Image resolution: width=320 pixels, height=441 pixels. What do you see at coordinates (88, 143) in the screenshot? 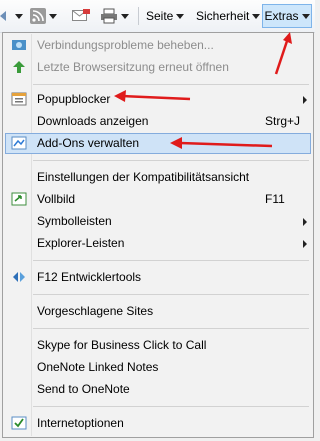
I see `menu-item-label: Add-Ons verwalten` at bounding box center [88, 143].